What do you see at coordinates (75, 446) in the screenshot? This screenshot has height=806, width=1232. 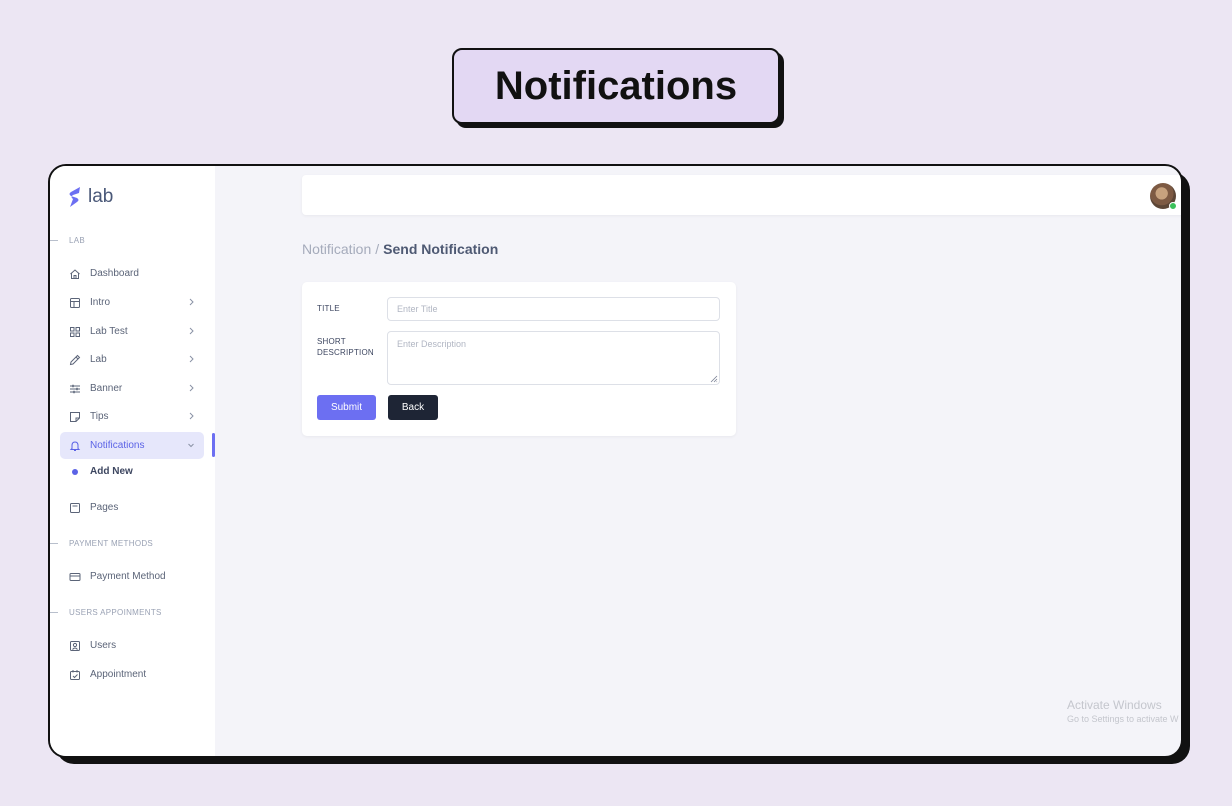 I see `bell-icon` at bounding box center [75, 446].